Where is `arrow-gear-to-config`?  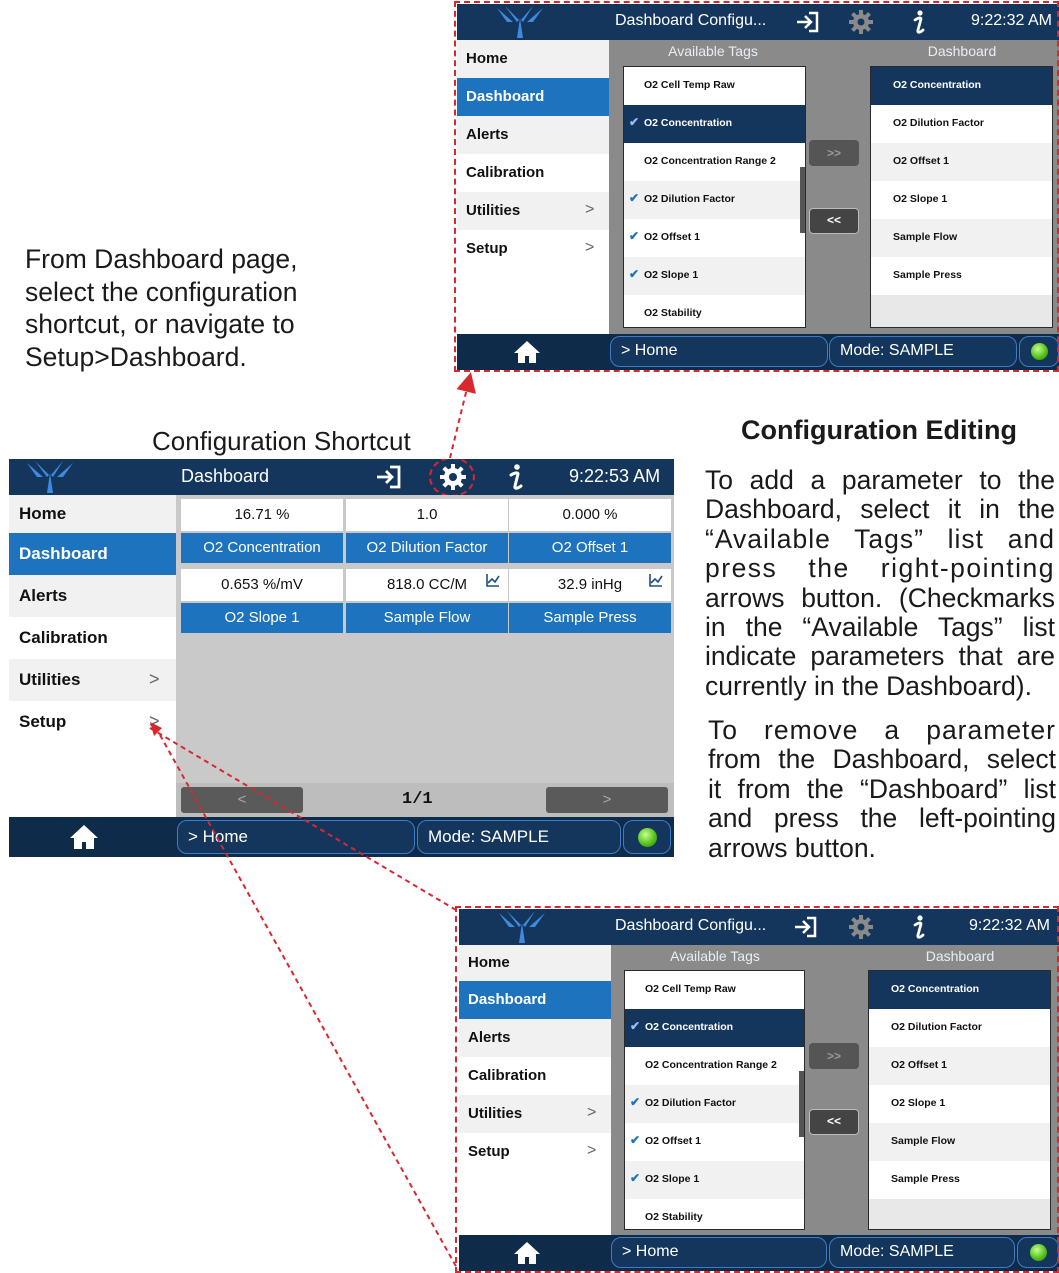 arrow-gear-to-config is located at coordinates (462, 415).